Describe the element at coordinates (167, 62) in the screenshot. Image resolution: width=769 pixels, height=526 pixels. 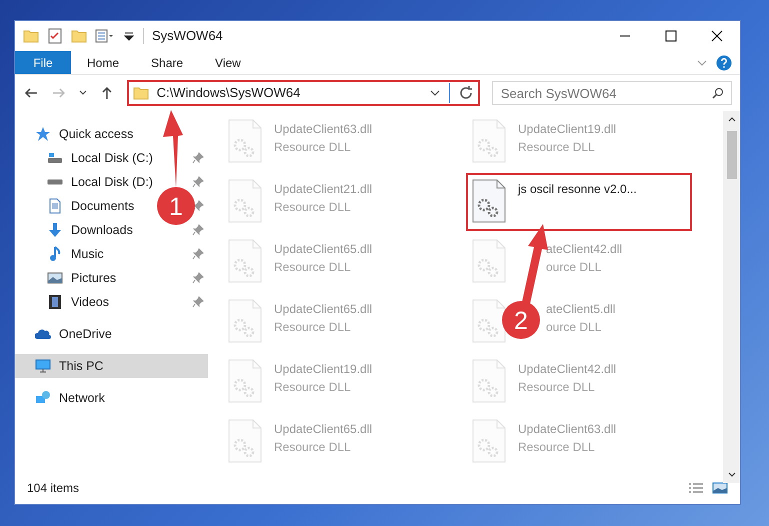
I see `ribbon-tab: Share` at that location.